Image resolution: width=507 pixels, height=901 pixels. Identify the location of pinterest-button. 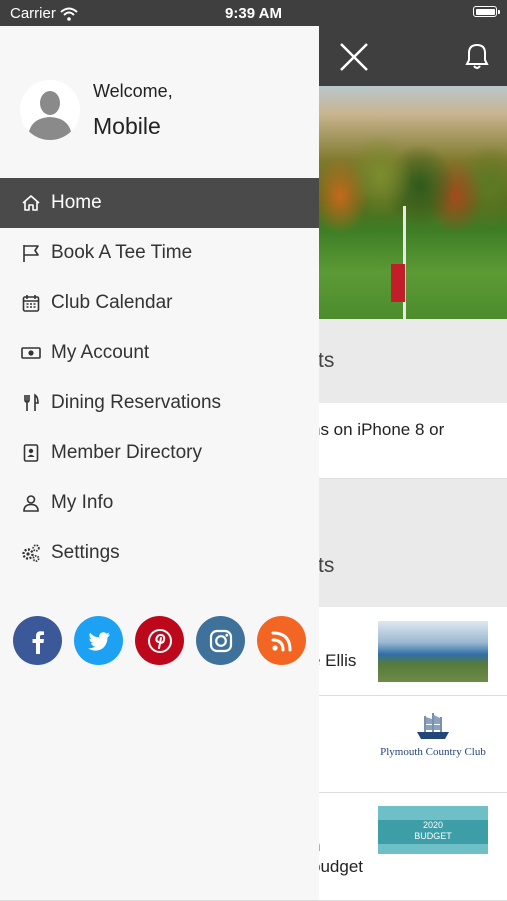
(159, 640).